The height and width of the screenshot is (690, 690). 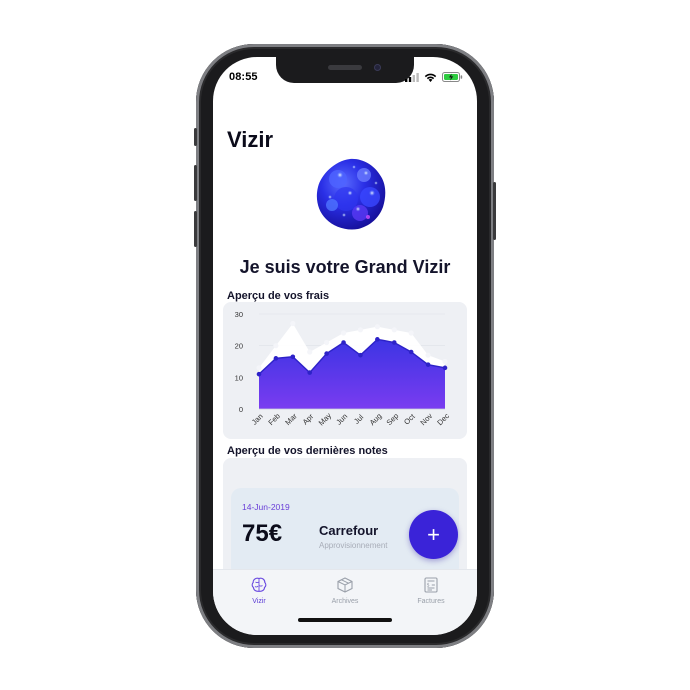 I want to click on notes-section-title: Aperçu de vos dernières notes, so click(x=307, y=451).